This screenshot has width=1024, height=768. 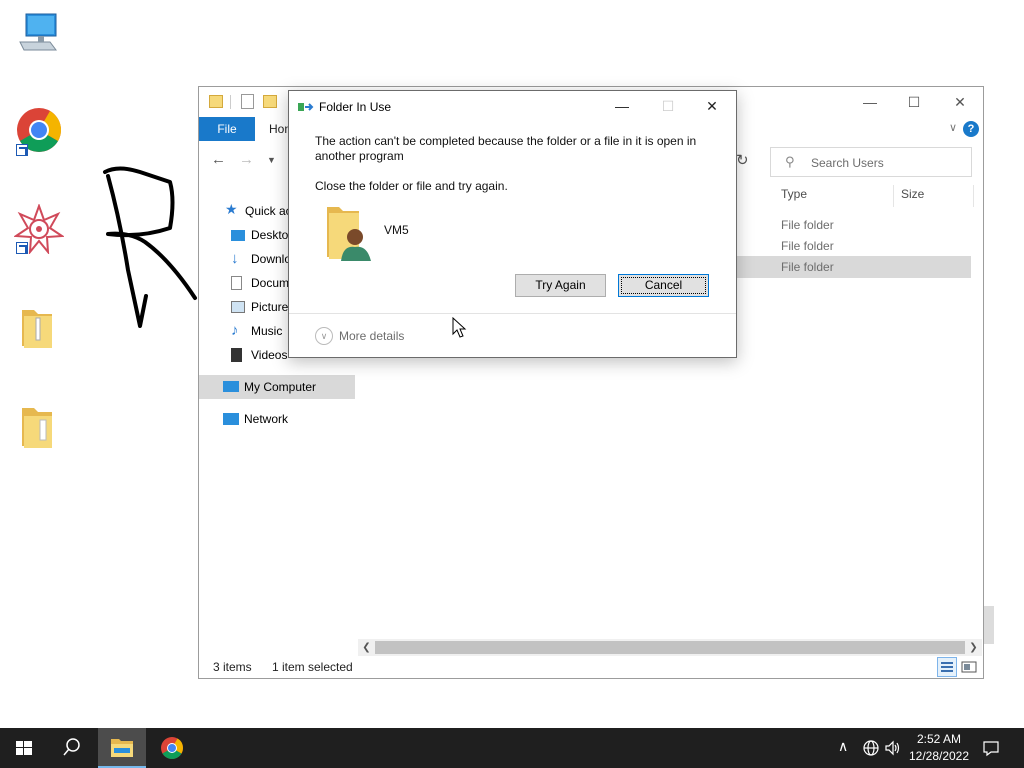 I want to click on search-input: ⚲ Search Users, so click(x=871, y=162).